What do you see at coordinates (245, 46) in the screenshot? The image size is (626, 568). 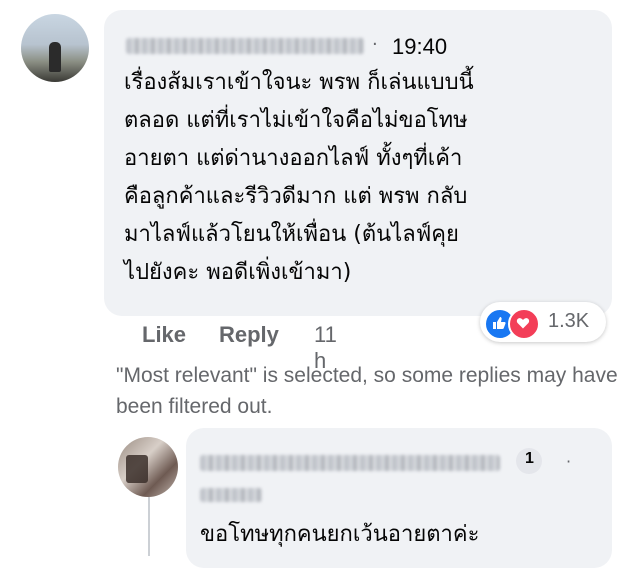 I see `commenter-name-blurred` at bounding box center [245, 46].